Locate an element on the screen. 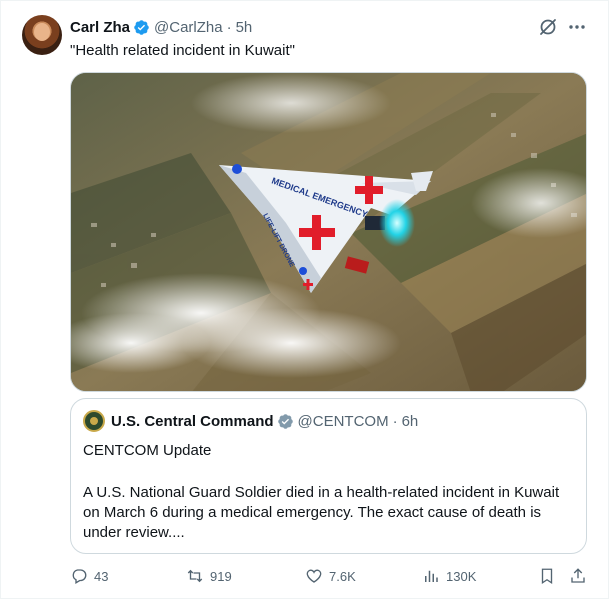 This screenshot has width=609, height=599. repost-icon is located at coordinates (195, 576).